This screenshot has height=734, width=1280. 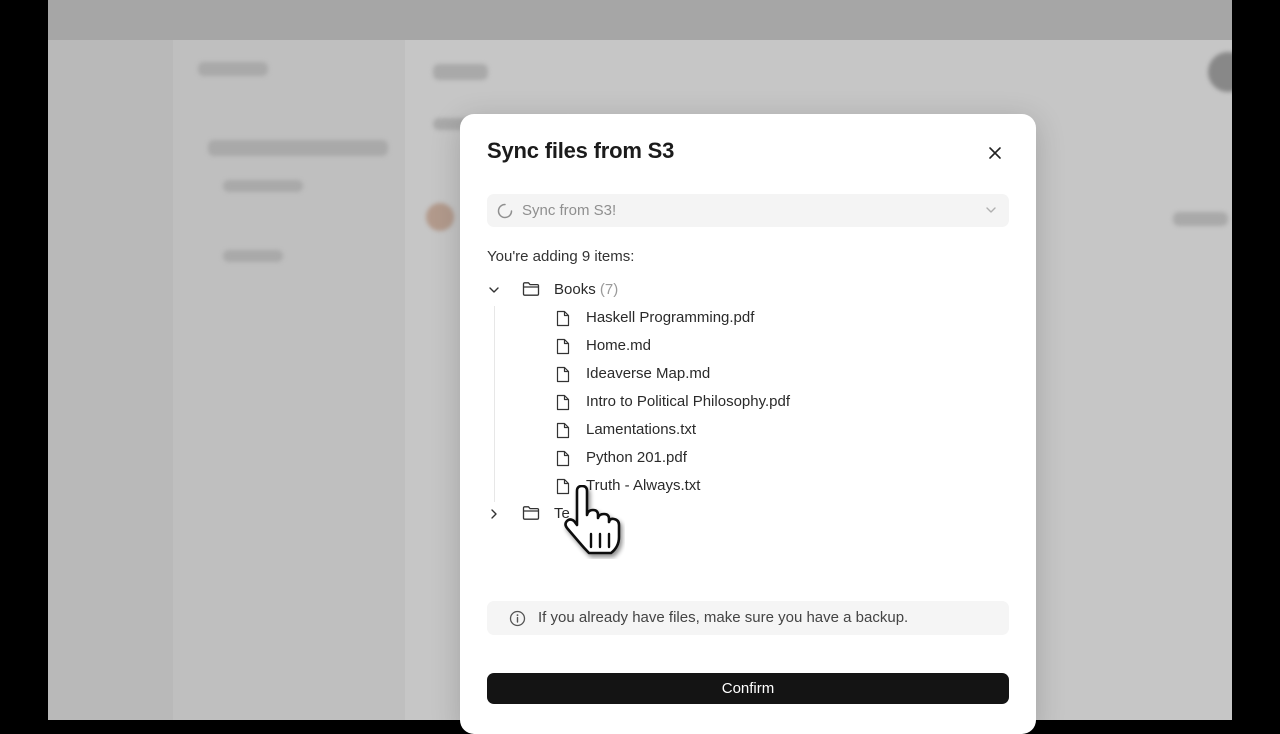 I want to click on dialog-title: Sync files from S3, so click(x=581, y=150).